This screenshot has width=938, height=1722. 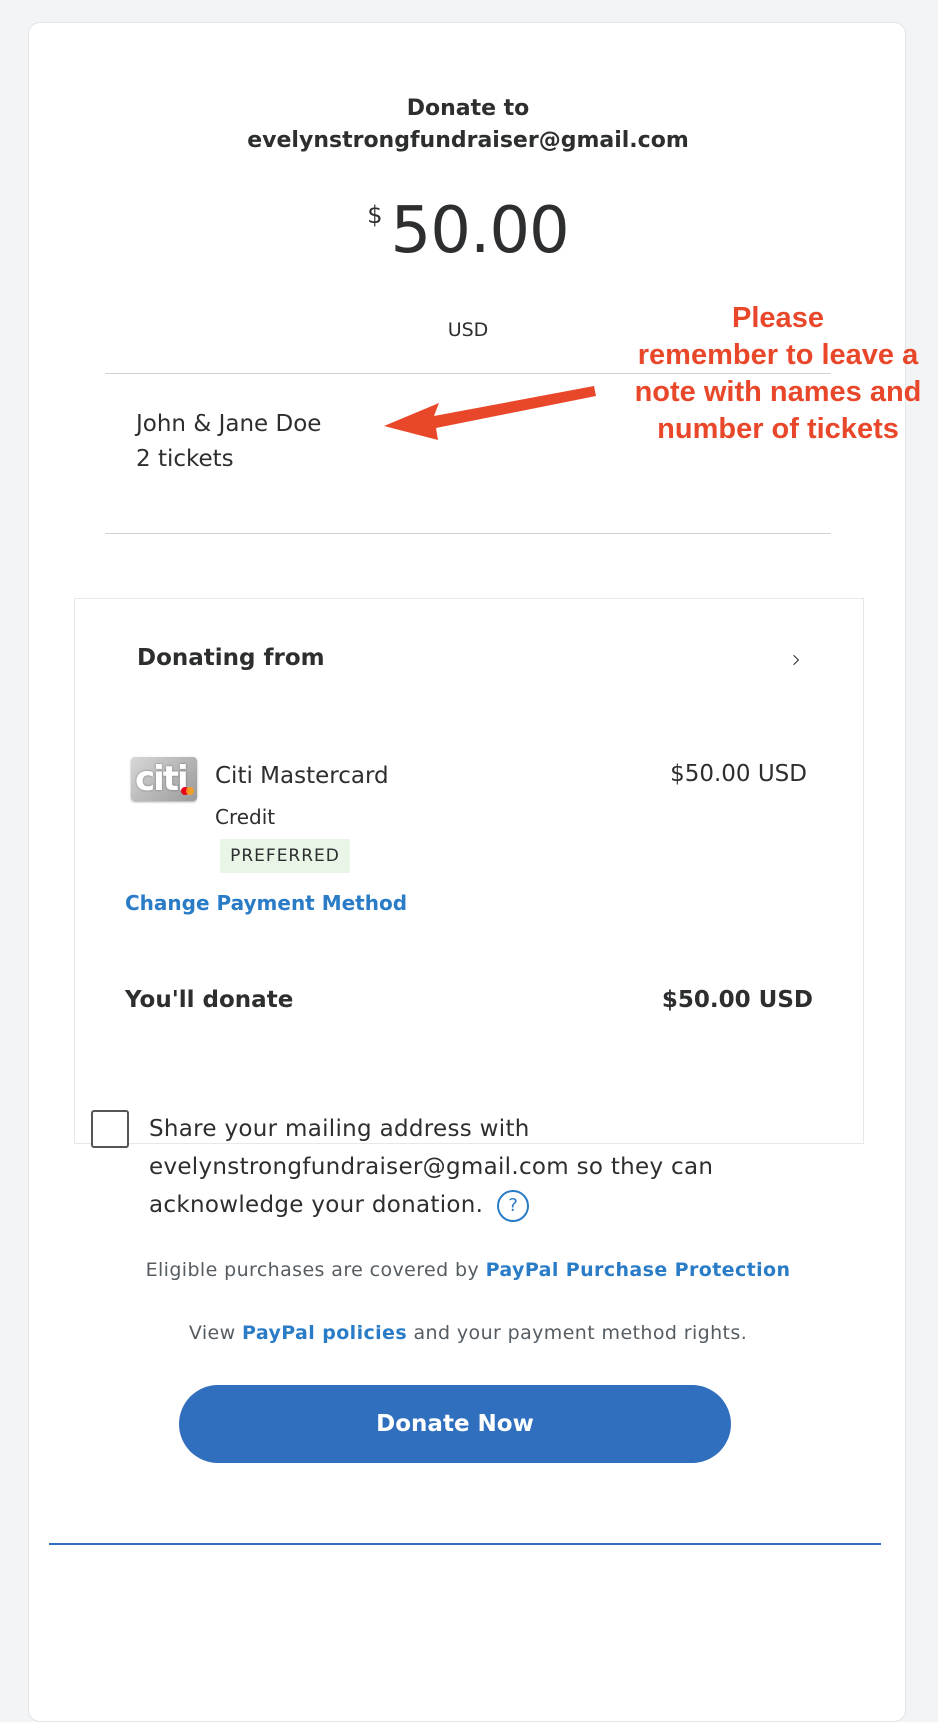 I want to click on total-label: You'll donate, so click(x=209, y=1000).